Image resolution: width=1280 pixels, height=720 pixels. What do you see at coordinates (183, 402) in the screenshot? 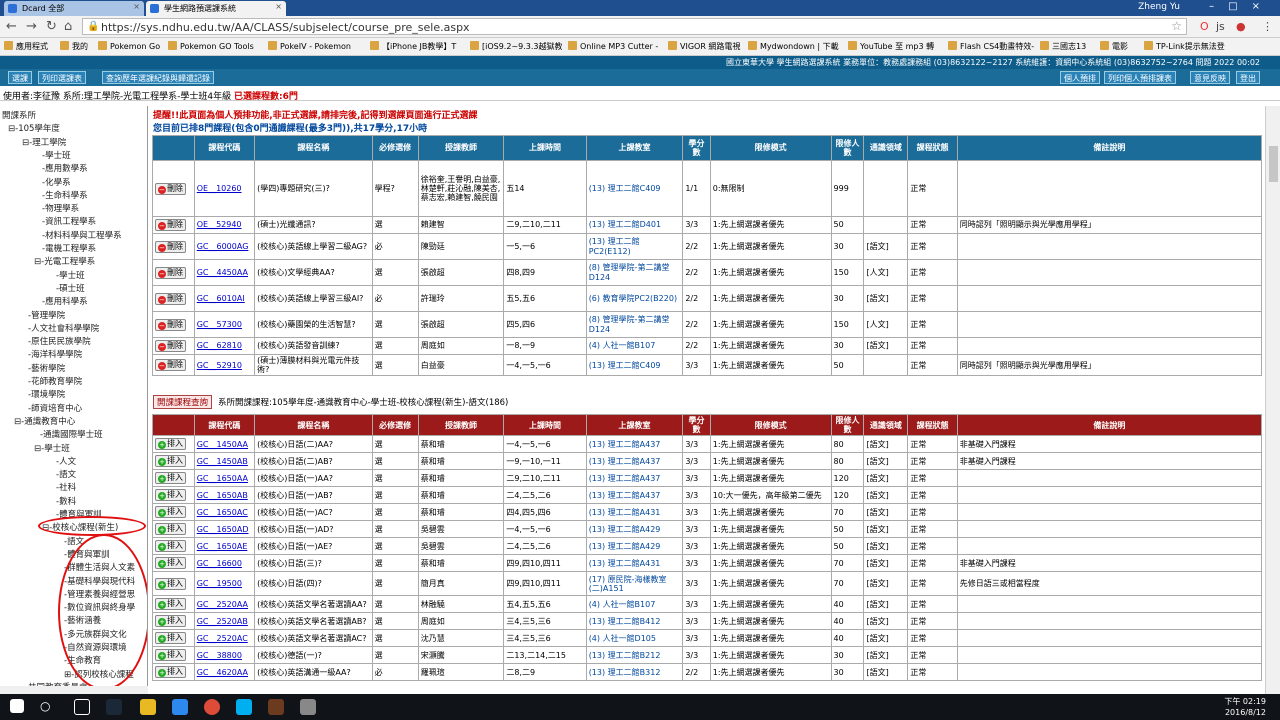
I see `course-search-button: 開課課程查詢` at bounding box center [183, 402].